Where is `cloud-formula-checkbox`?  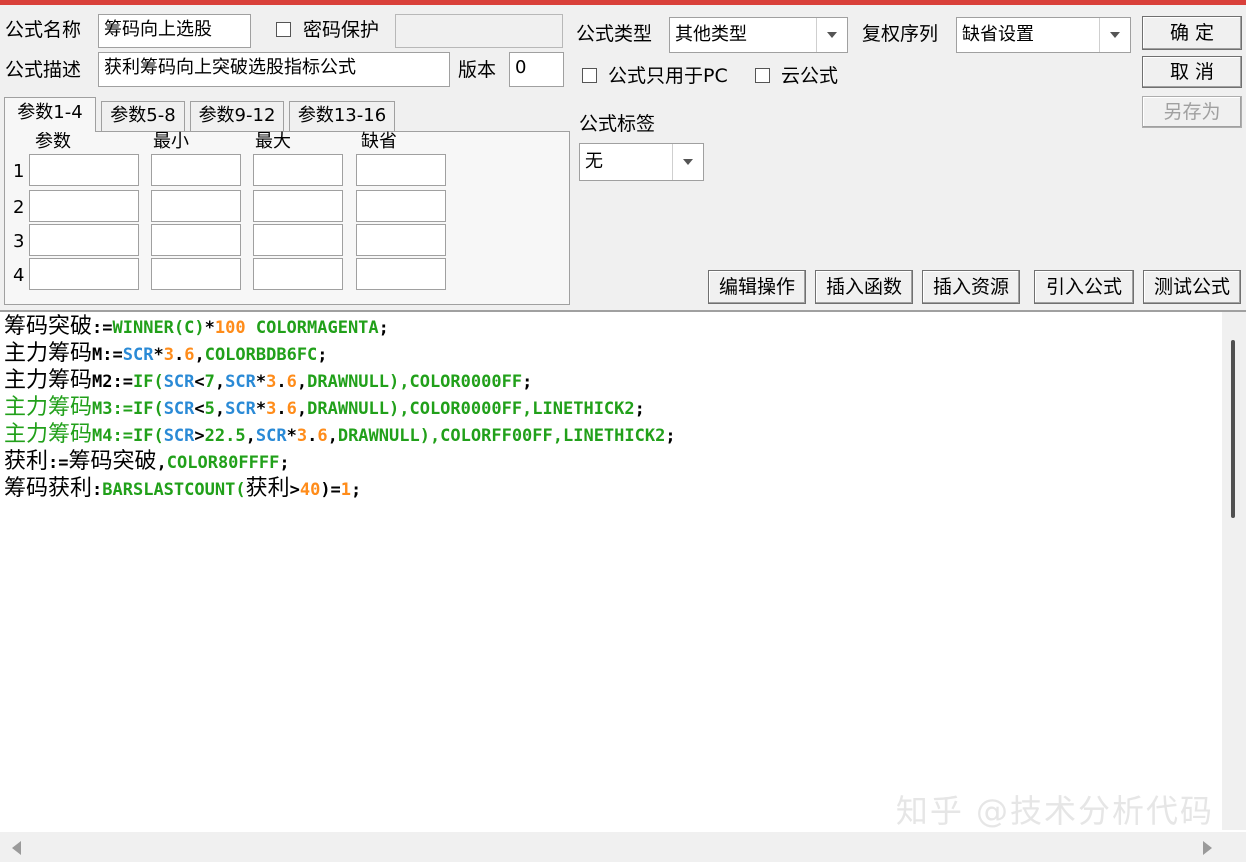 cloud-formula-checkbox is located at coordinates (762, 75).